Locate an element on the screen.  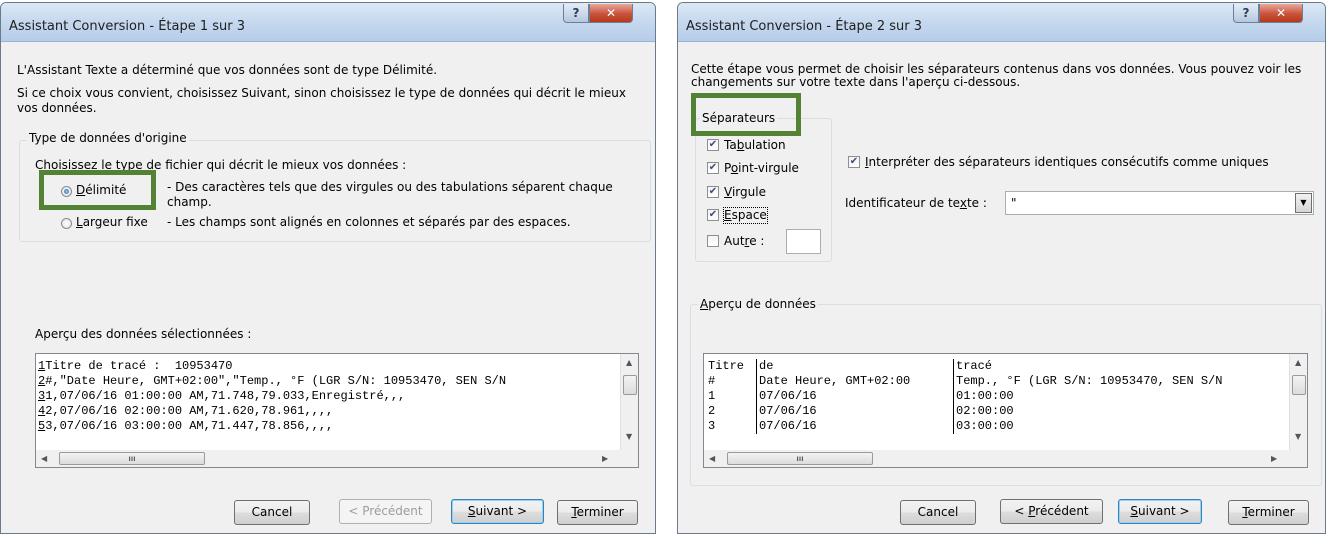
preview-label: Aperçu des données sélectionnées : is located at coordinates (143, 334).